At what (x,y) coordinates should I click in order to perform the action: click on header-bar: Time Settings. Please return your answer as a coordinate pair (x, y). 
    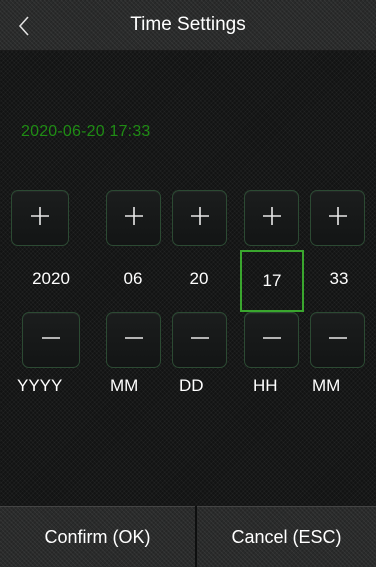
    Looking at the image, I should click on (188, 25).